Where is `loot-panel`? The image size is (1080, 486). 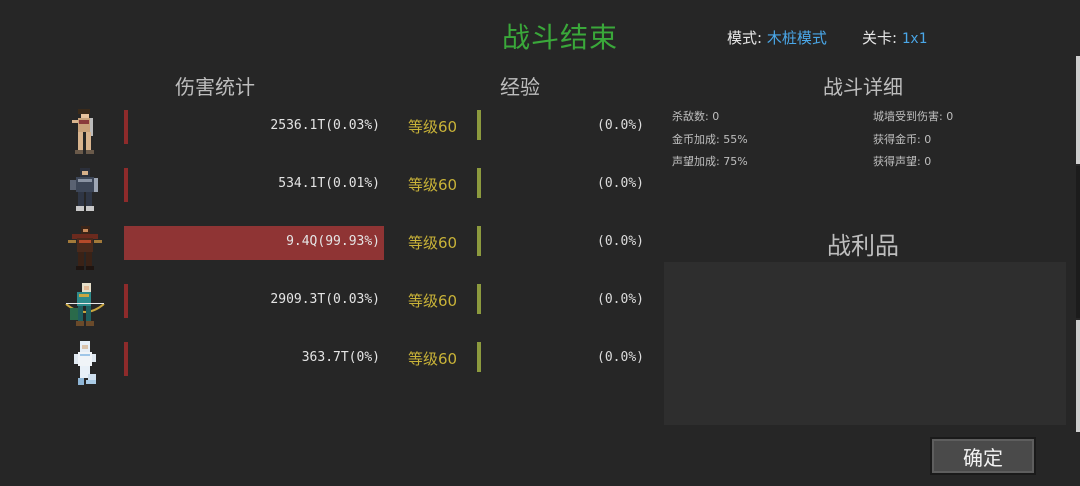
loot-panel is located at coordinates (865, 343).